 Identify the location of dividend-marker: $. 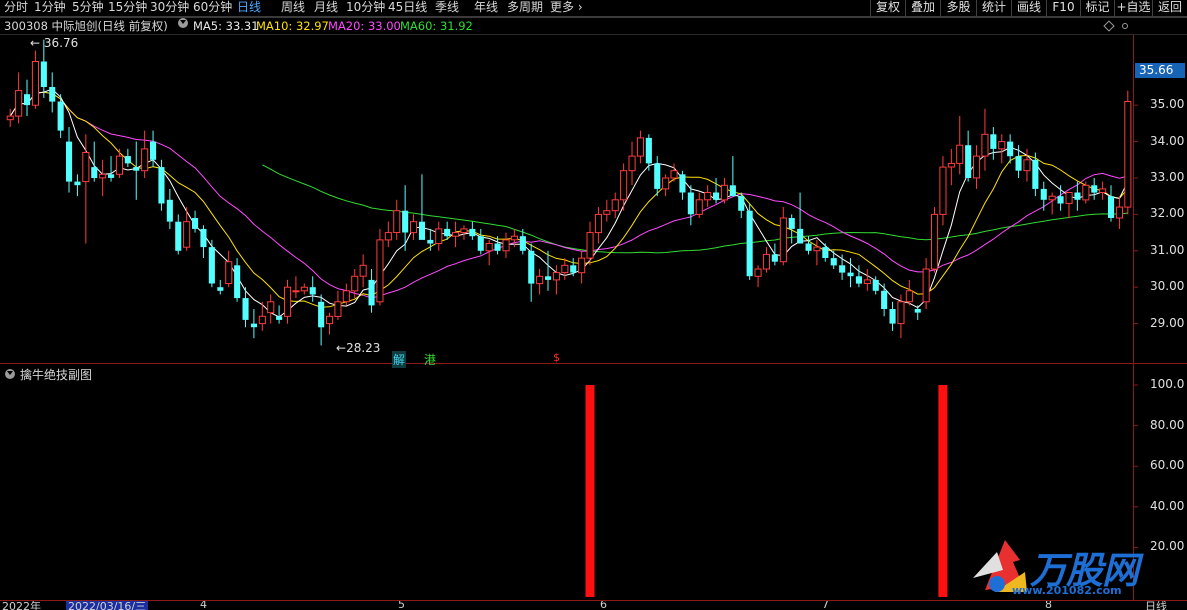
(556, 357).